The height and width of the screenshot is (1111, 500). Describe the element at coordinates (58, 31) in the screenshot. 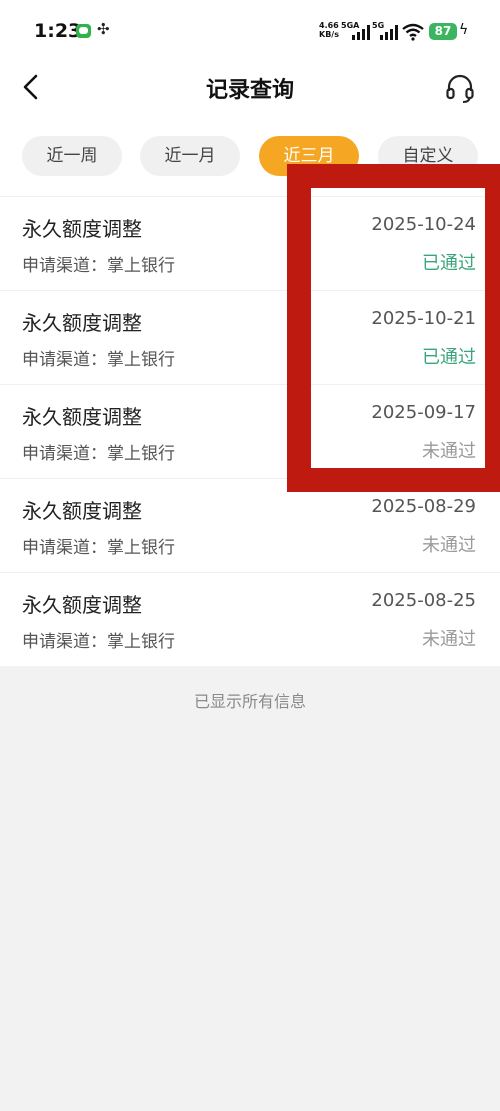

I see `status-time: 1:23` at that location.